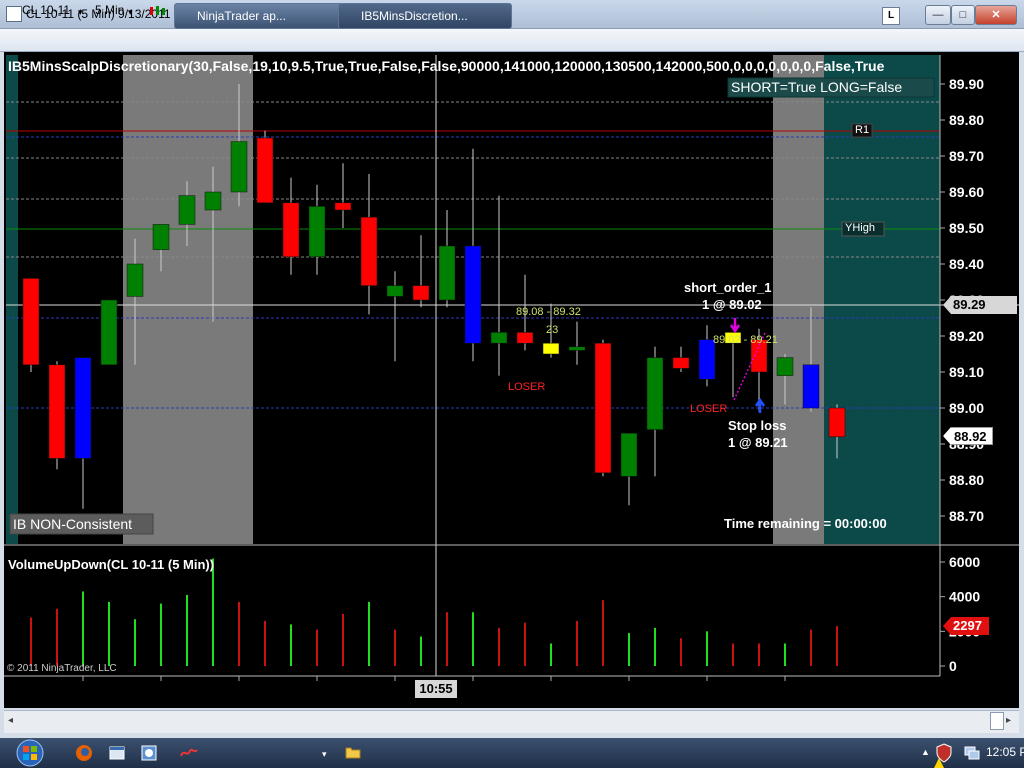 This screenshot has width=1024, height=768. Describe the element at coordinates (548, 312) in the screenshot. I see `range-label: 89.08 - 89.32` at that location.